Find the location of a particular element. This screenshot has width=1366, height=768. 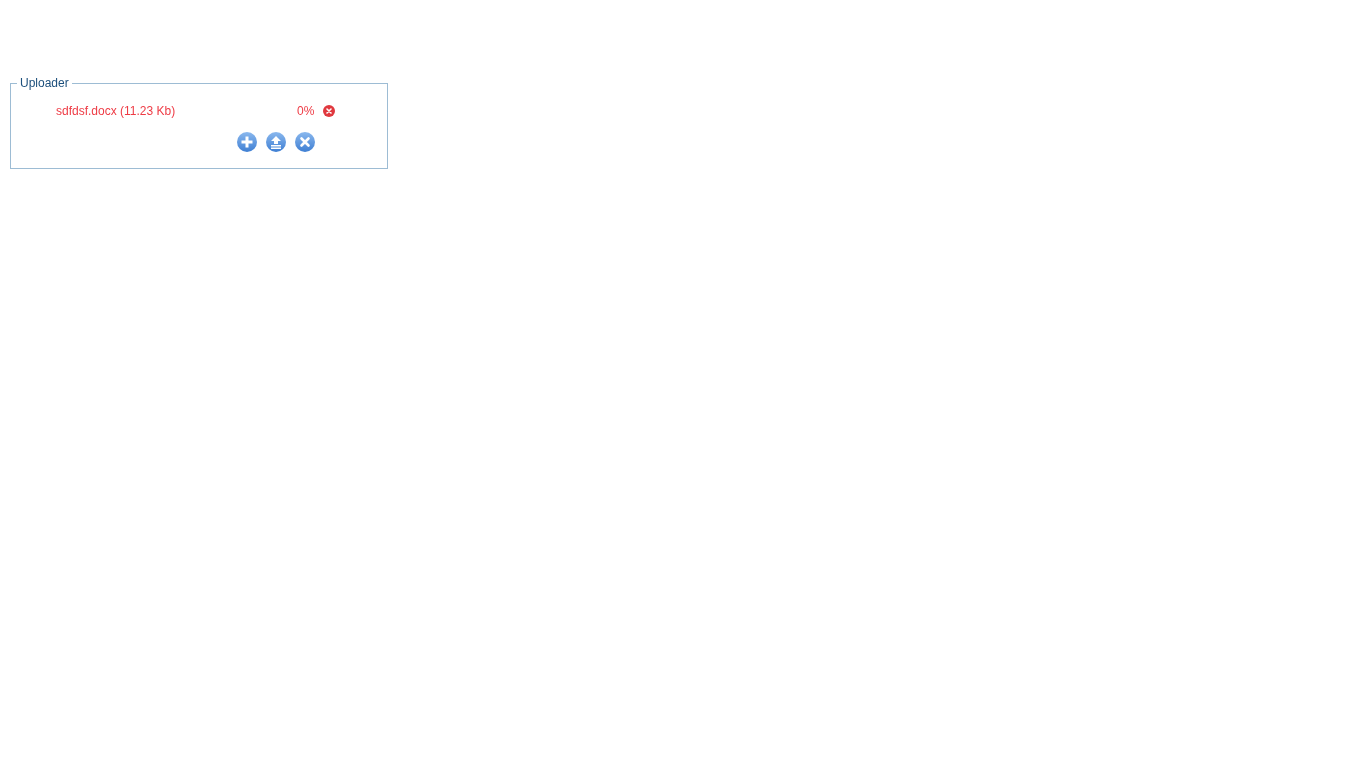

upload-icon is located at coordinates (276, 142).